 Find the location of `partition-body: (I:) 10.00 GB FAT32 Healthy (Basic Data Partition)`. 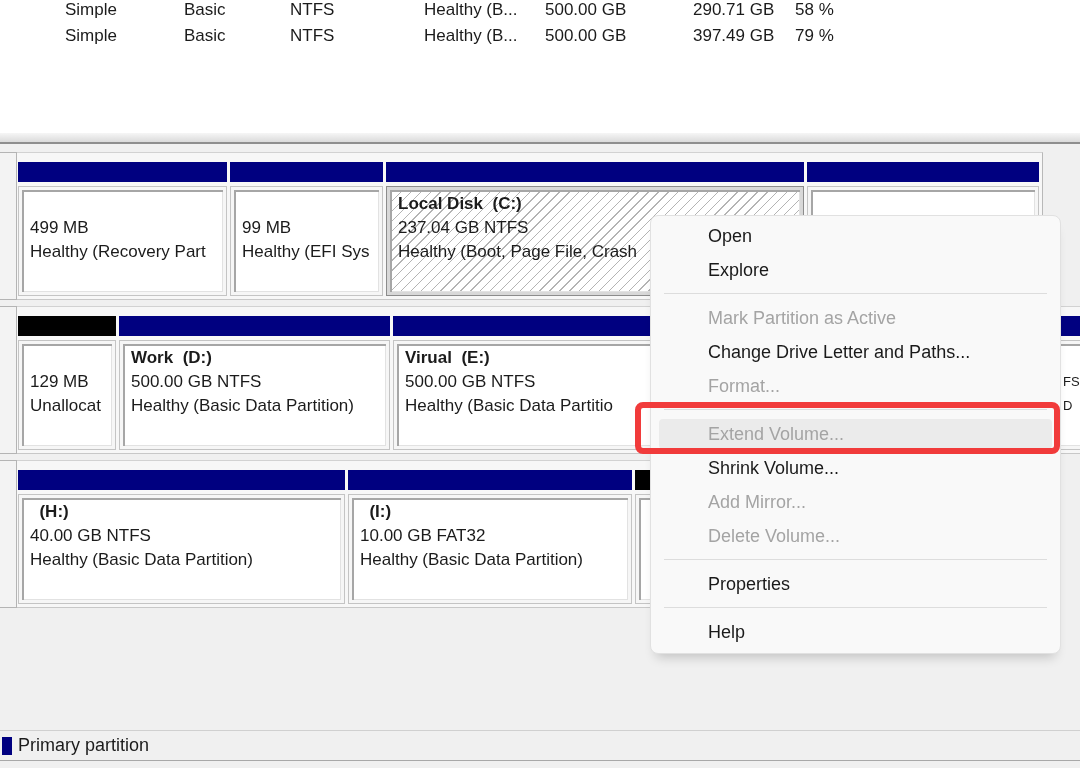

partition-body: (I:) 10.00 GB FAT32 Healthy (Basic Data Partition) is located at coordinates (490, 549).